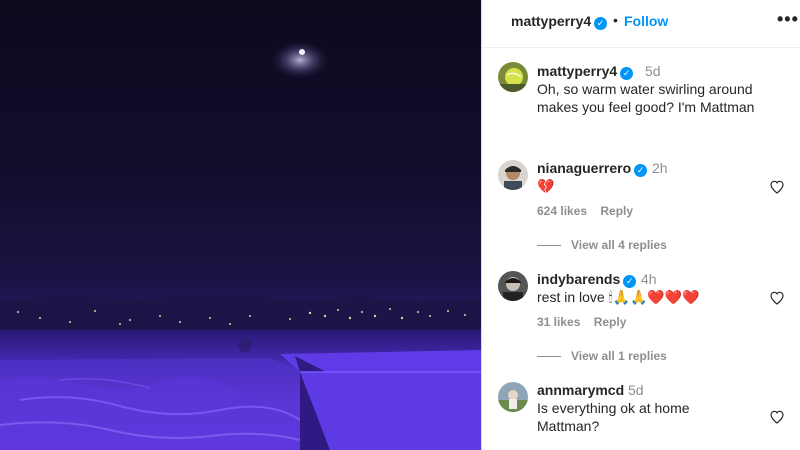  What do you see at coordinates (653, 71) in the screenshot?
I see `caption-time: 5d` at bounding box center [653, 71].